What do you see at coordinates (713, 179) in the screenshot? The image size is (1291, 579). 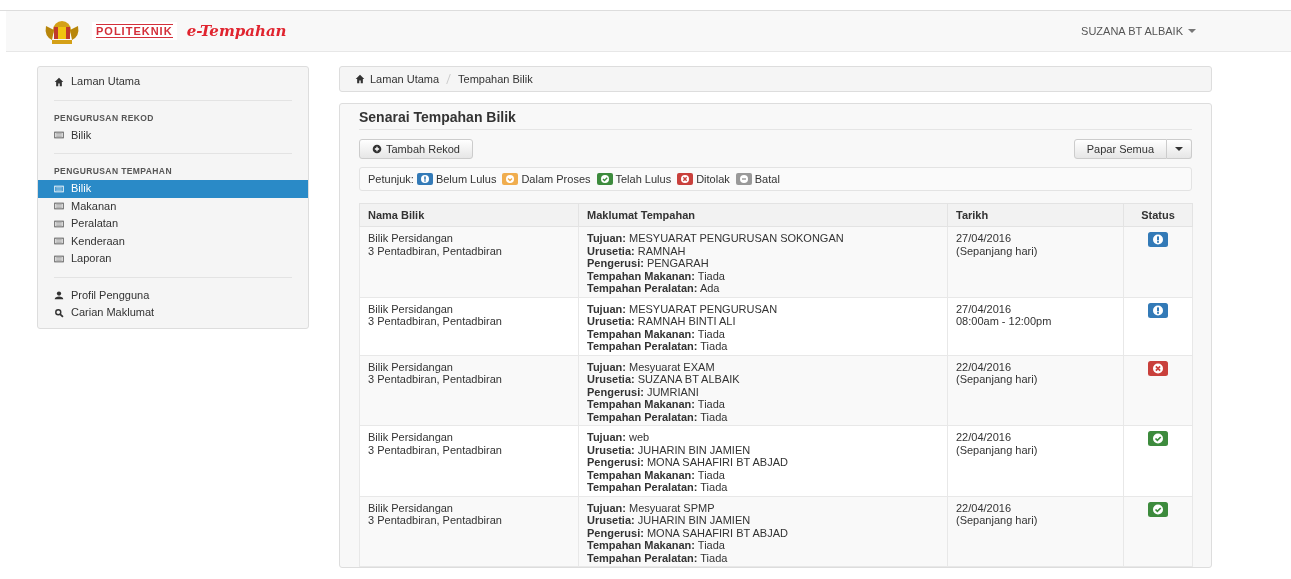 I see `legend-text: Ditolak` at bounding box center [713, 179].